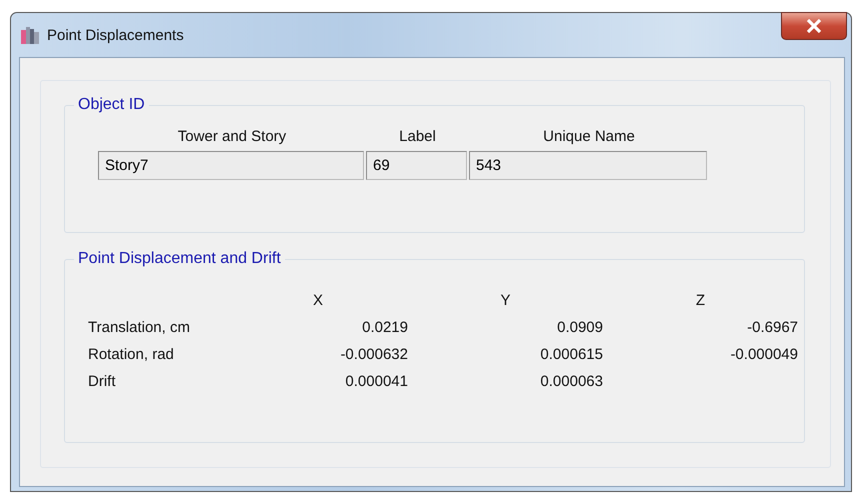  Describe the element at coordinates (111, 105) in the screenshot. I see `group-title: Object ID` at that location.